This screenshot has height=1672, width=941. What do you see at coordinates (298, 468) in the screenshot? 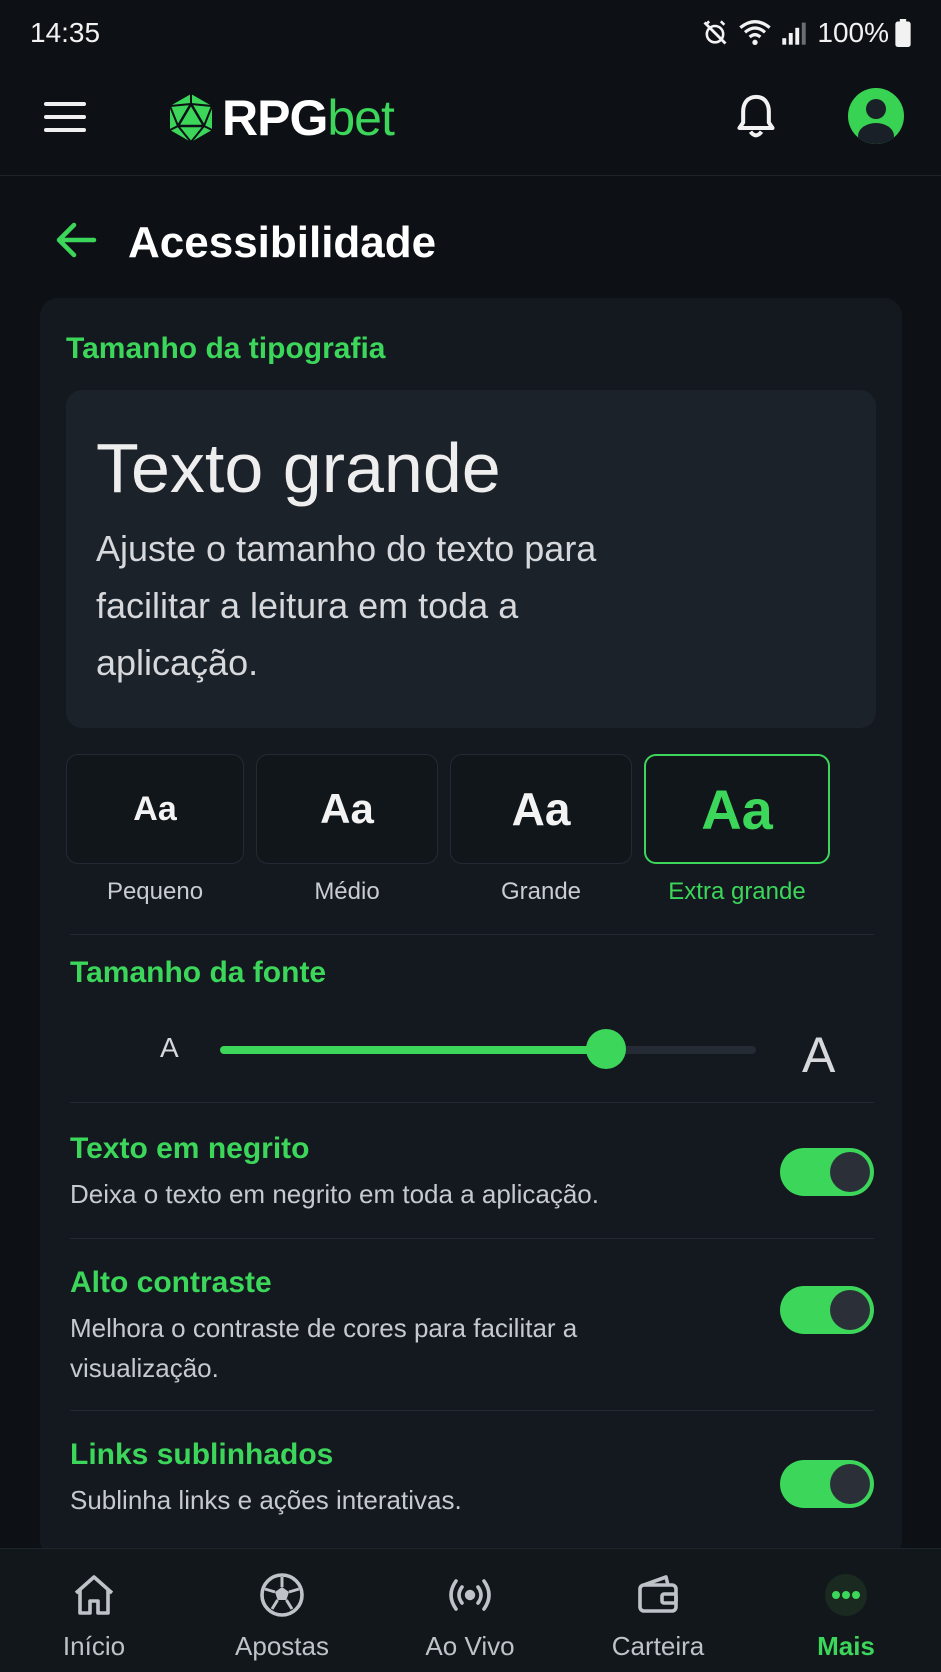
I see `preview-title: Texto grande` at bounding box center [298, 468].